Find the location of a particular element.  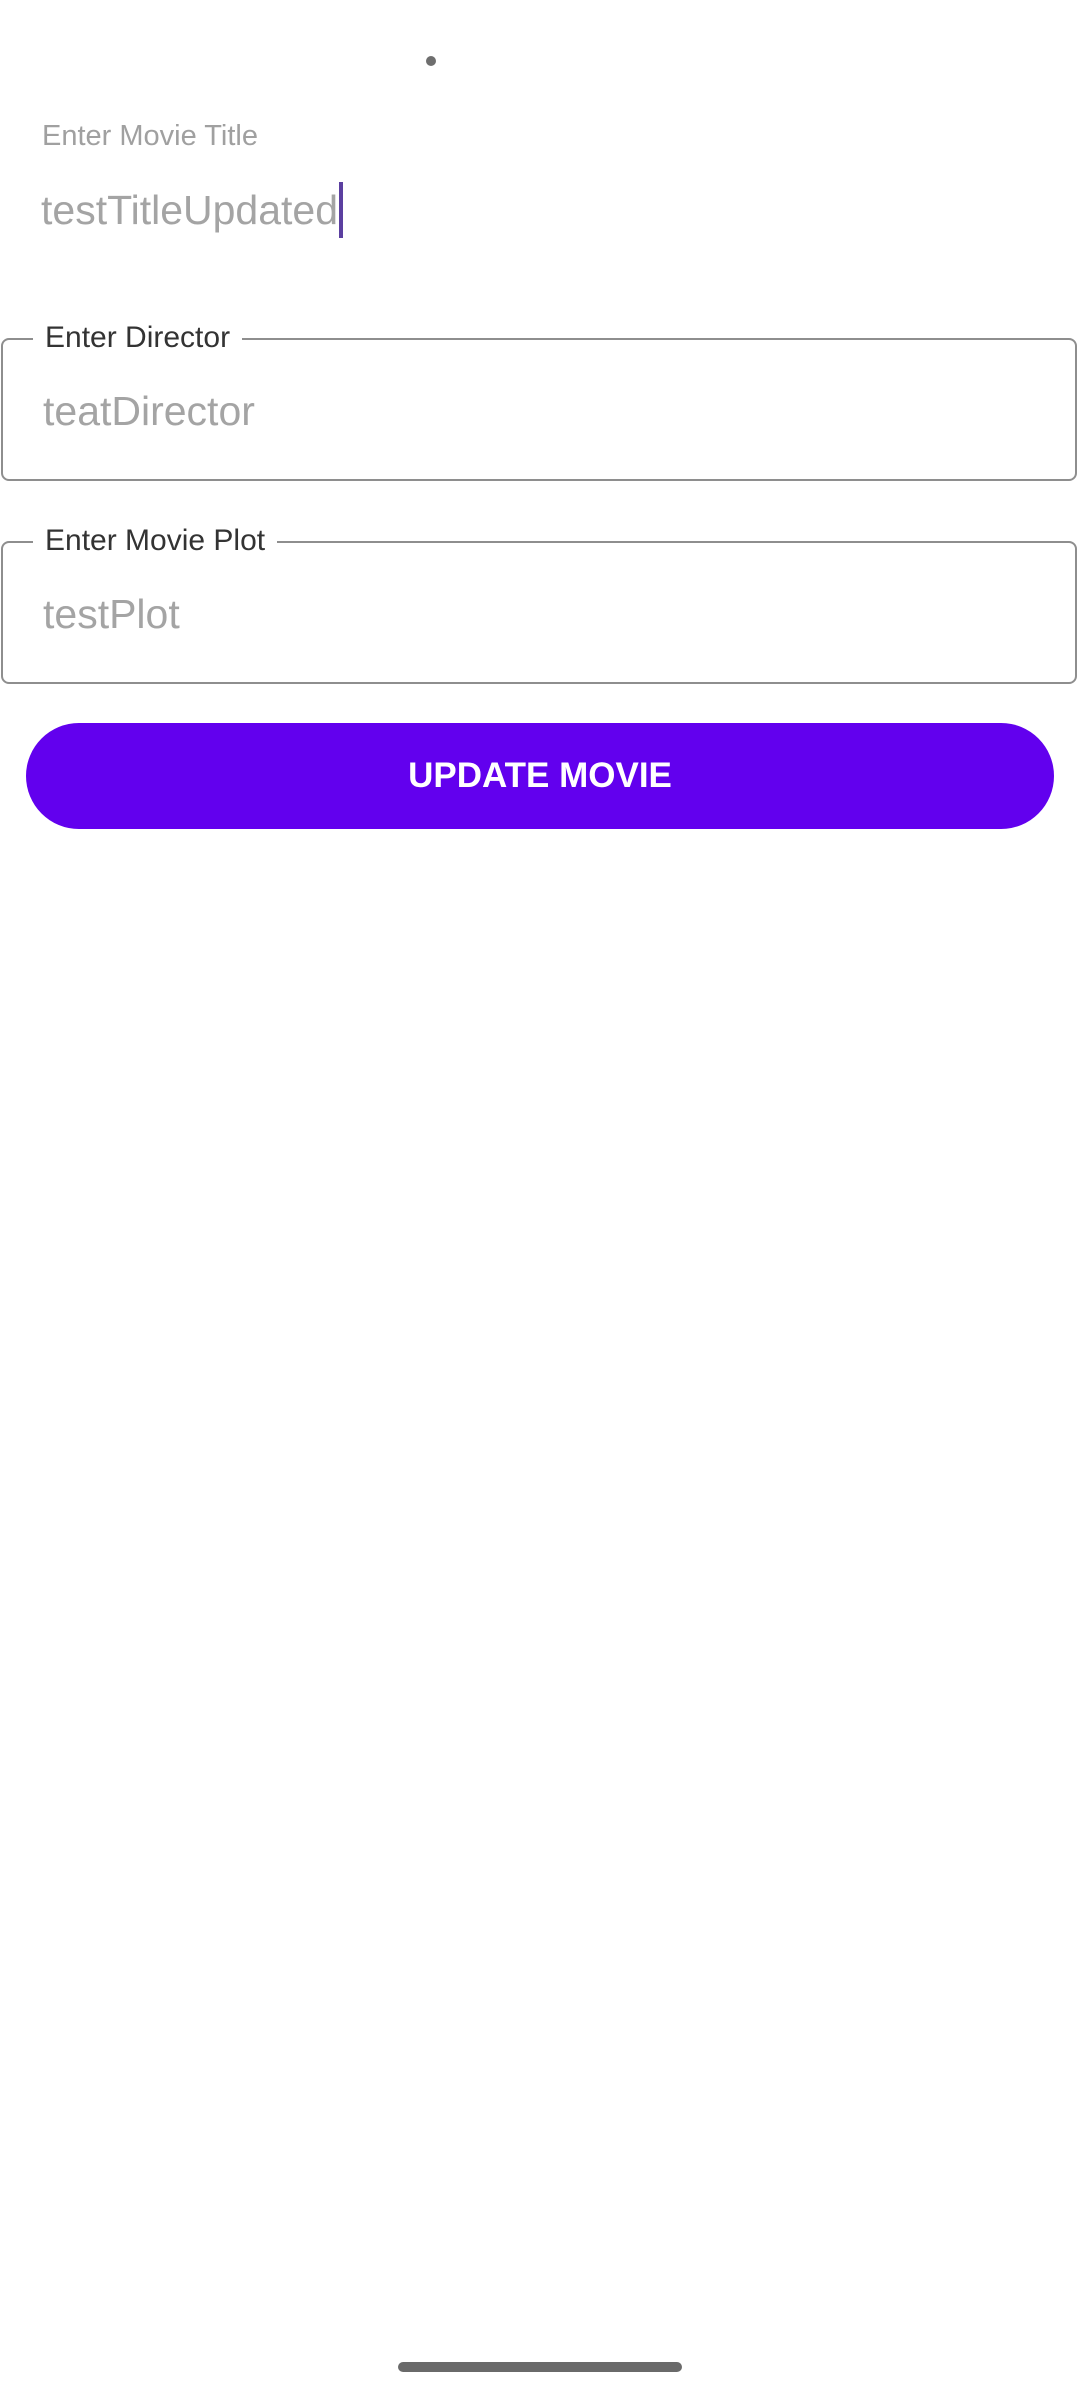

home-gesture-bar is located at coordinates (540, 2367).